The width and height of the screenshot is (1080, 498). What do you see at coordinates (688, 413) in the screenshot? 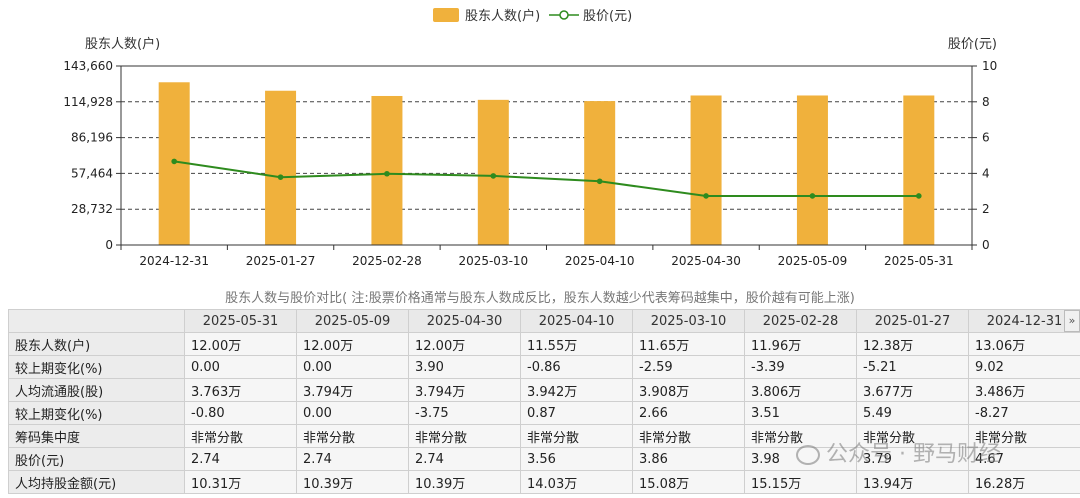
I see `table-cell: 2.66` at bounding box center [688, 413].